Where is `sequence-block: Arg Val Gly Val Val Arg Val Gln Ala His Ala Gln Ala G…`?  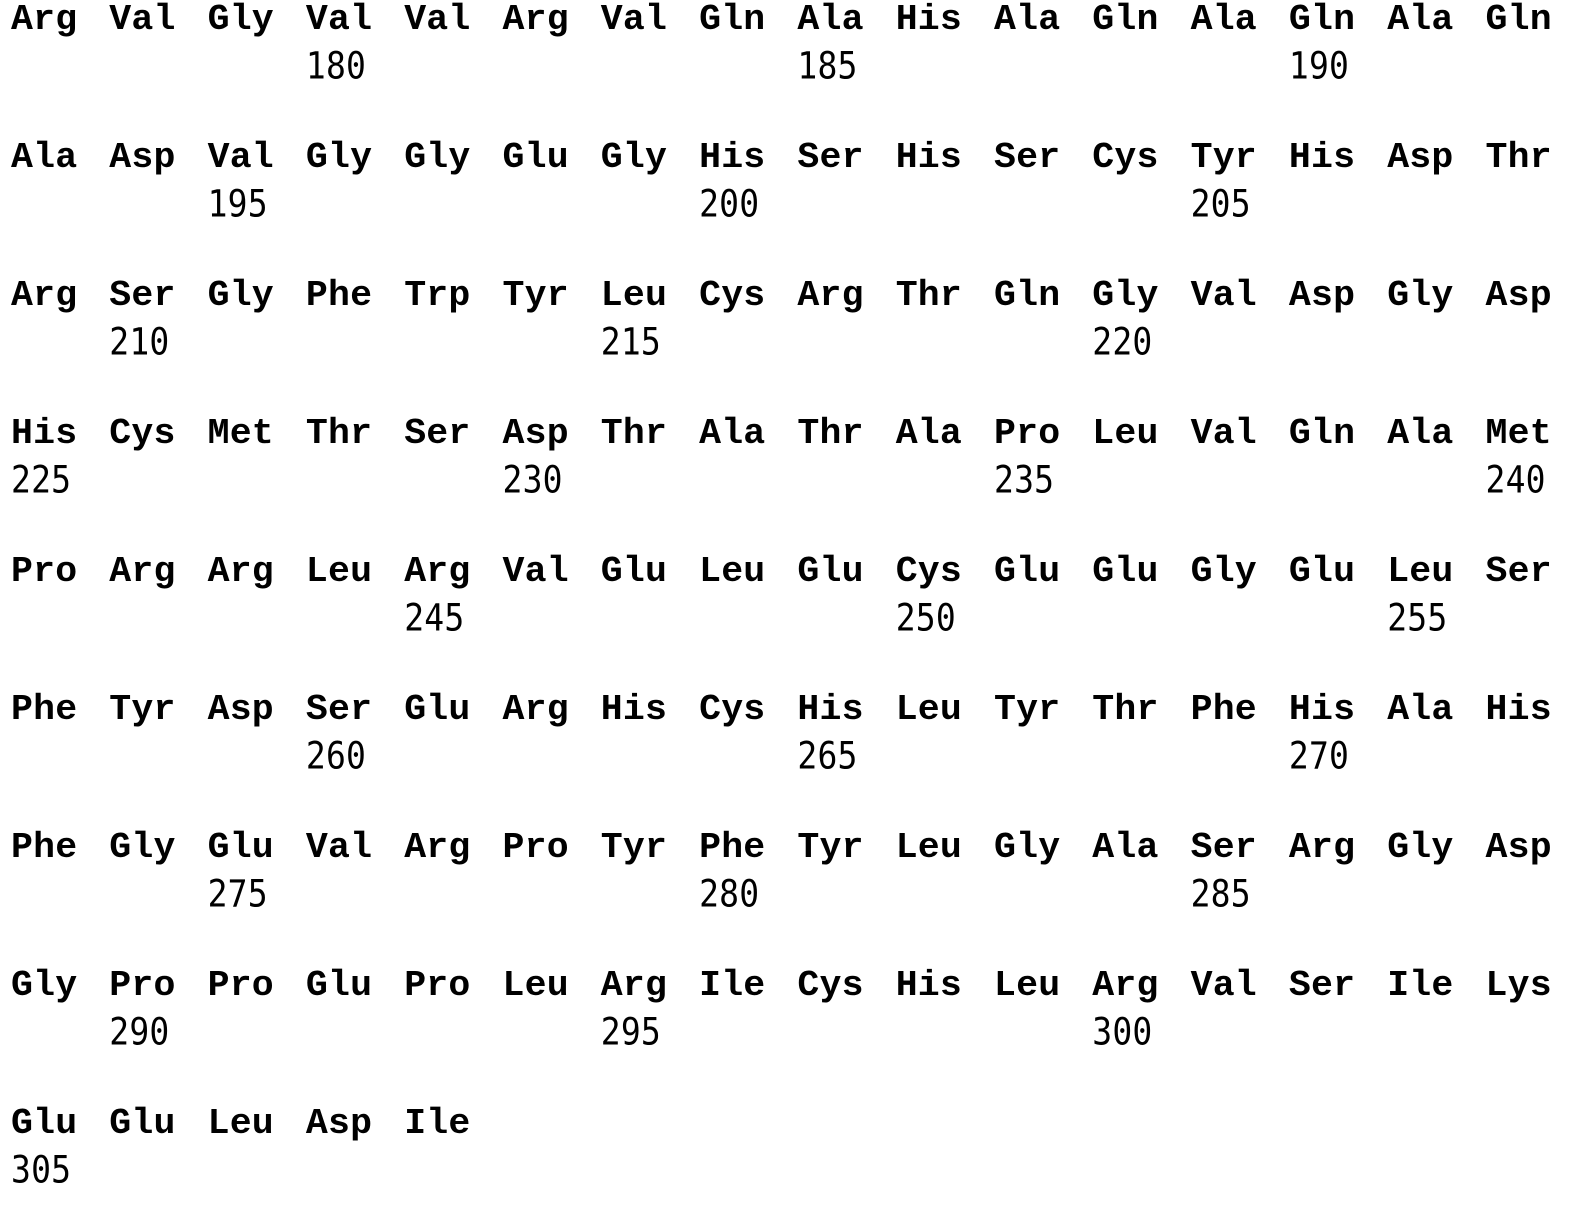 sequence-block: Arg Val Gly Val Val Arg Val Gln Ala His Ala Gln Ala G… is located at coordinates (797, 55).